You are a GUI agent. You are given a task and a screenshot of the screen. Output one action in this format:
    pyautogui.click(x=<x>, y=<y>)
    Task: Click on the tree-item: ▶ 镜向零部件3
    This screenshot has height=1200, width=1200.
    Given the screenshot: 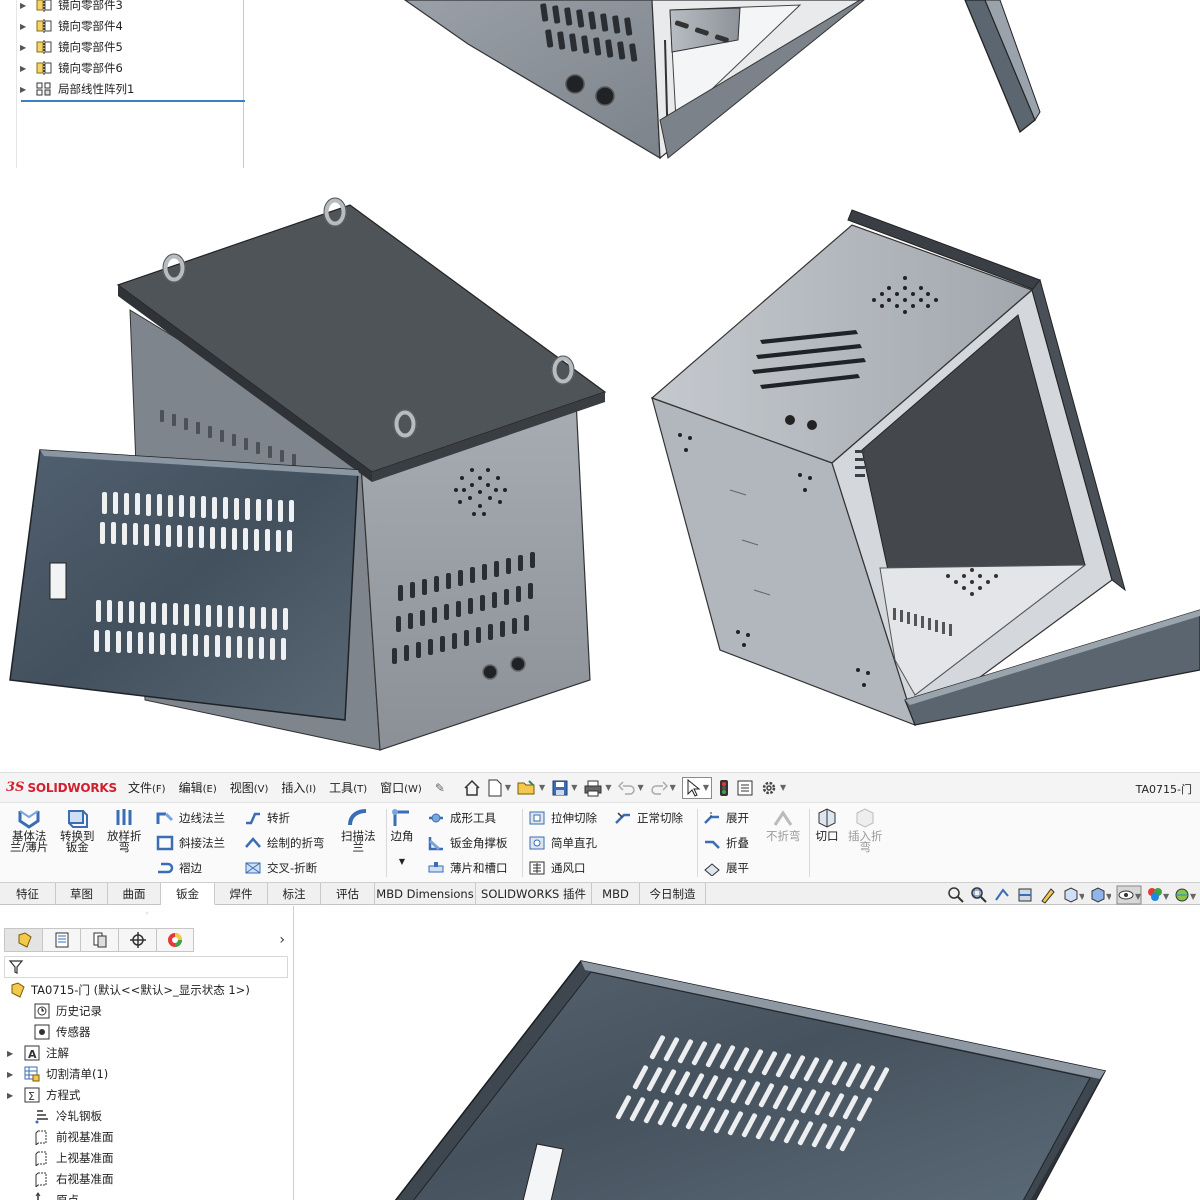 What is the action you would take?
    pyautogui.click(x=70, y=7)
    